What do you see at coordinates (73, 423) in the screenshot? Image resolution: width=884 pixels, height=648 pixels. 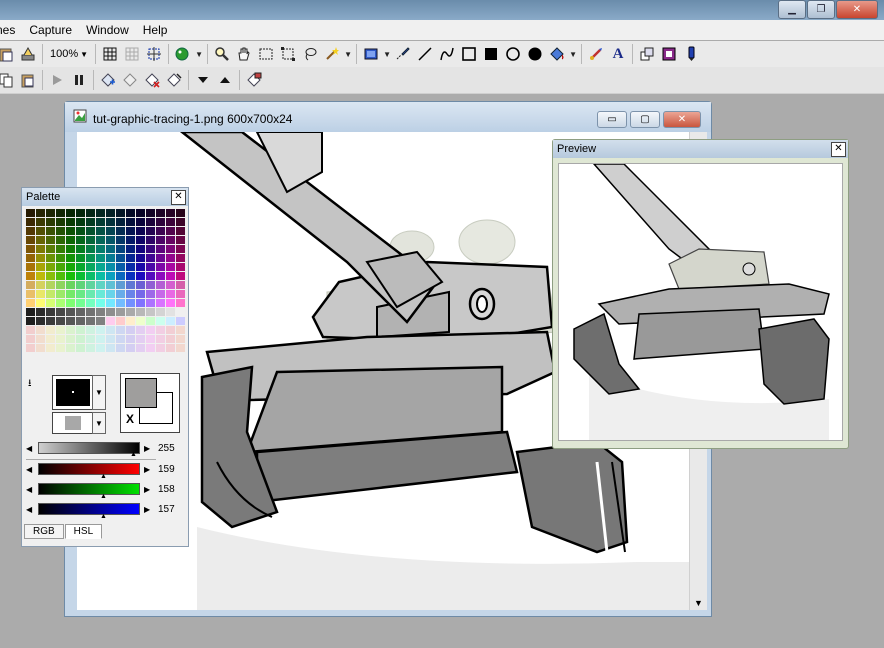 I see `background-color-picker` at bounding box center [73, 423].